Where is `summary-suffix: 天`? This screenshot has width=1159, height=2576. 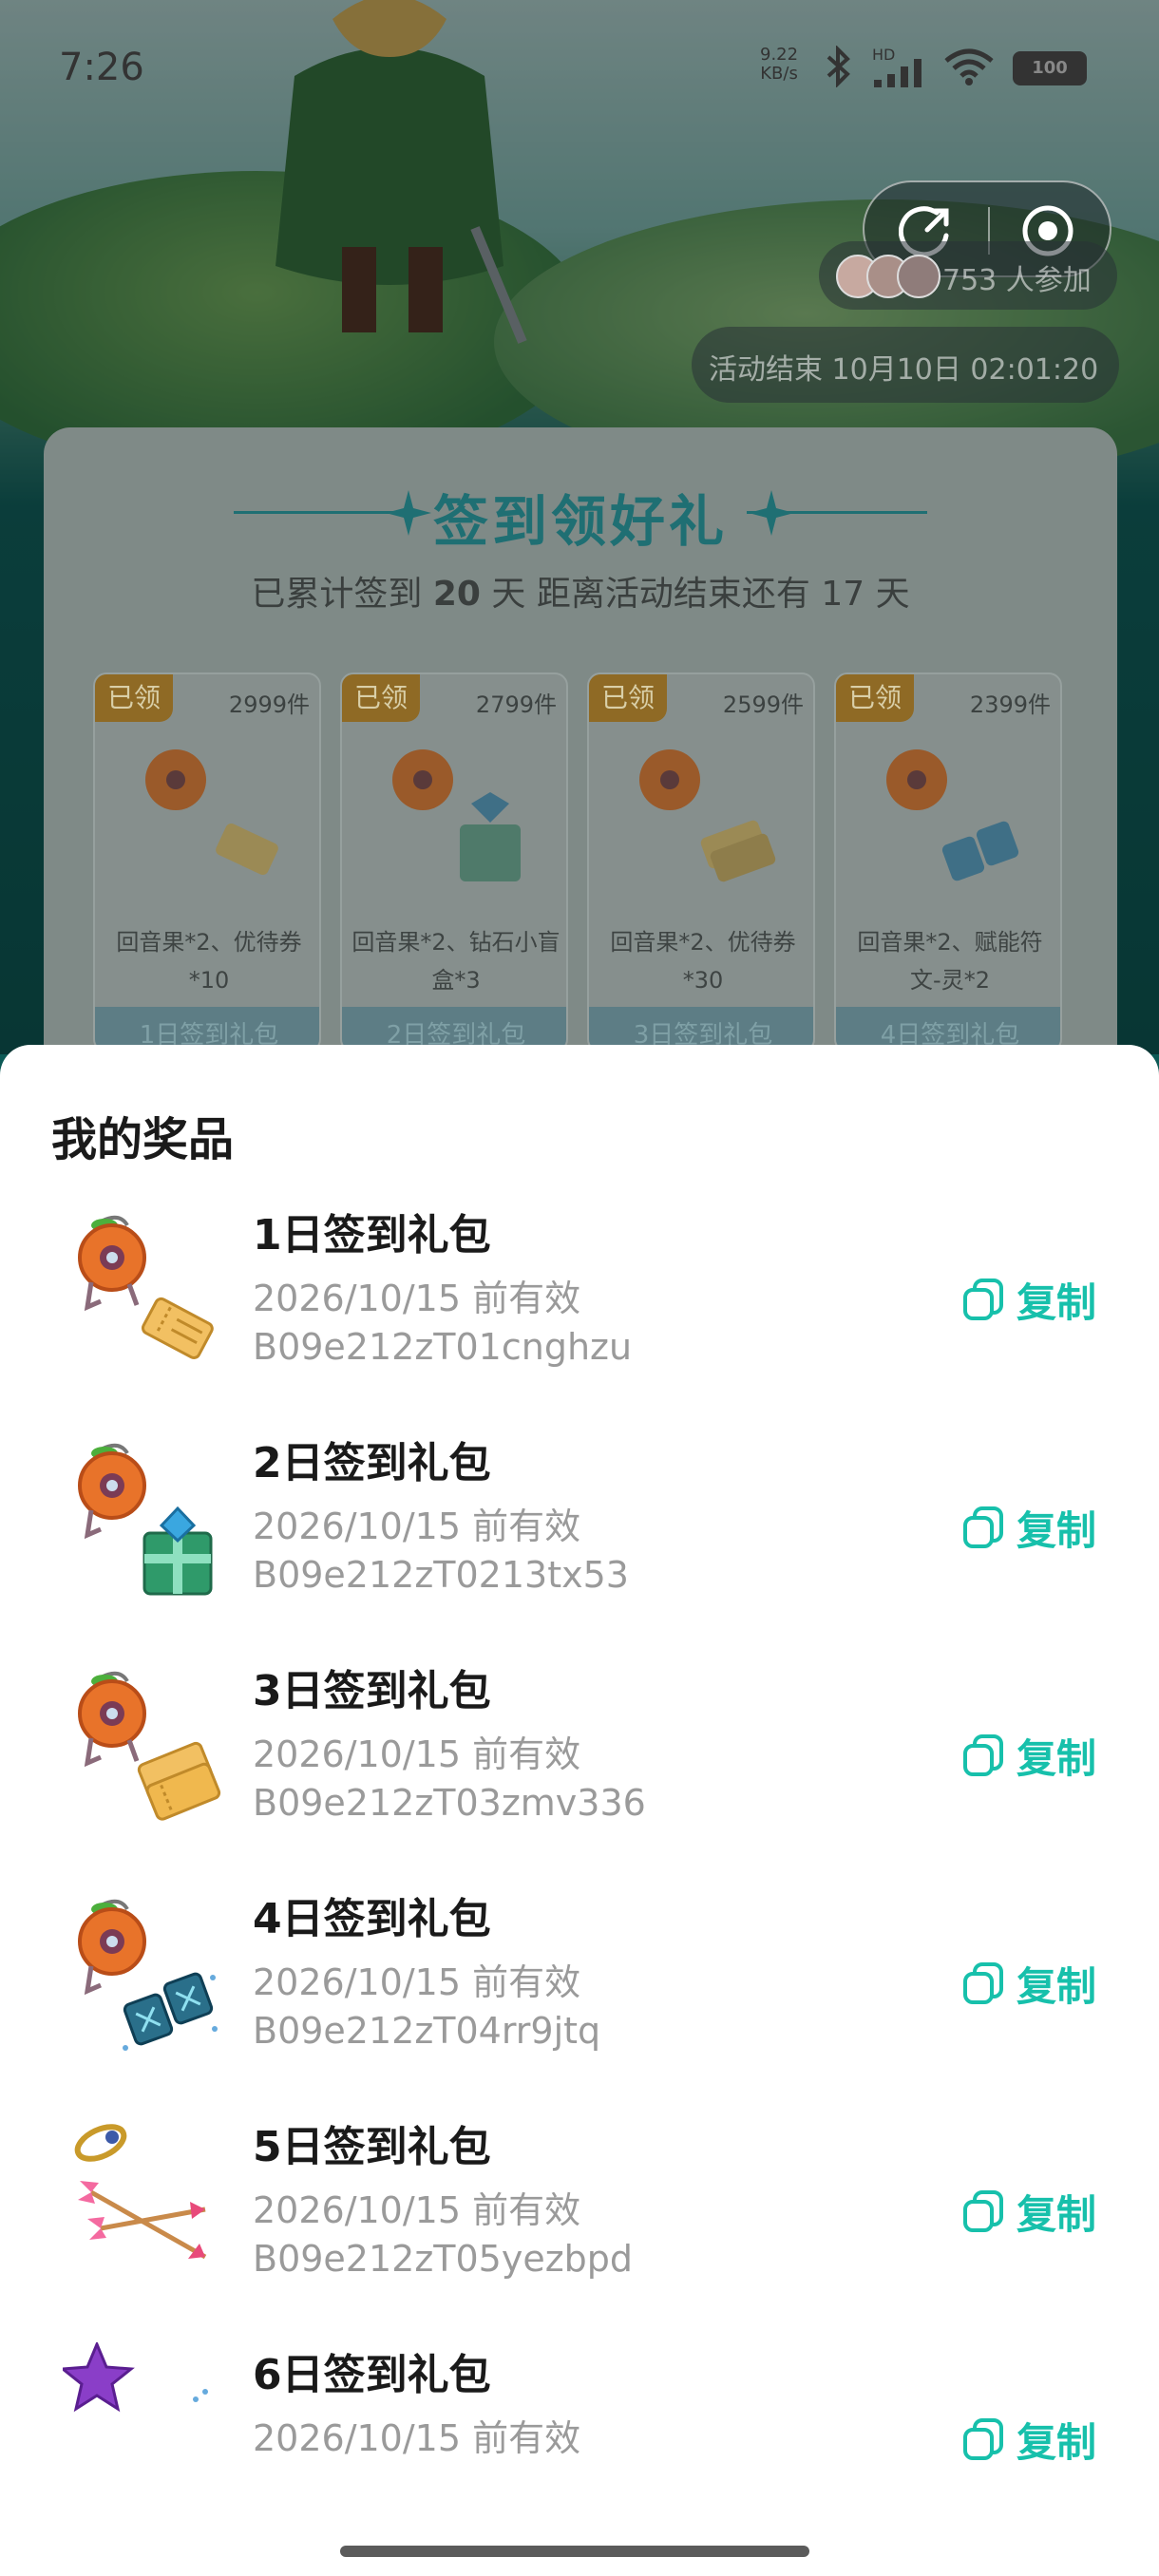 summary-suffix: 天 is located at coordinates (892, 594).